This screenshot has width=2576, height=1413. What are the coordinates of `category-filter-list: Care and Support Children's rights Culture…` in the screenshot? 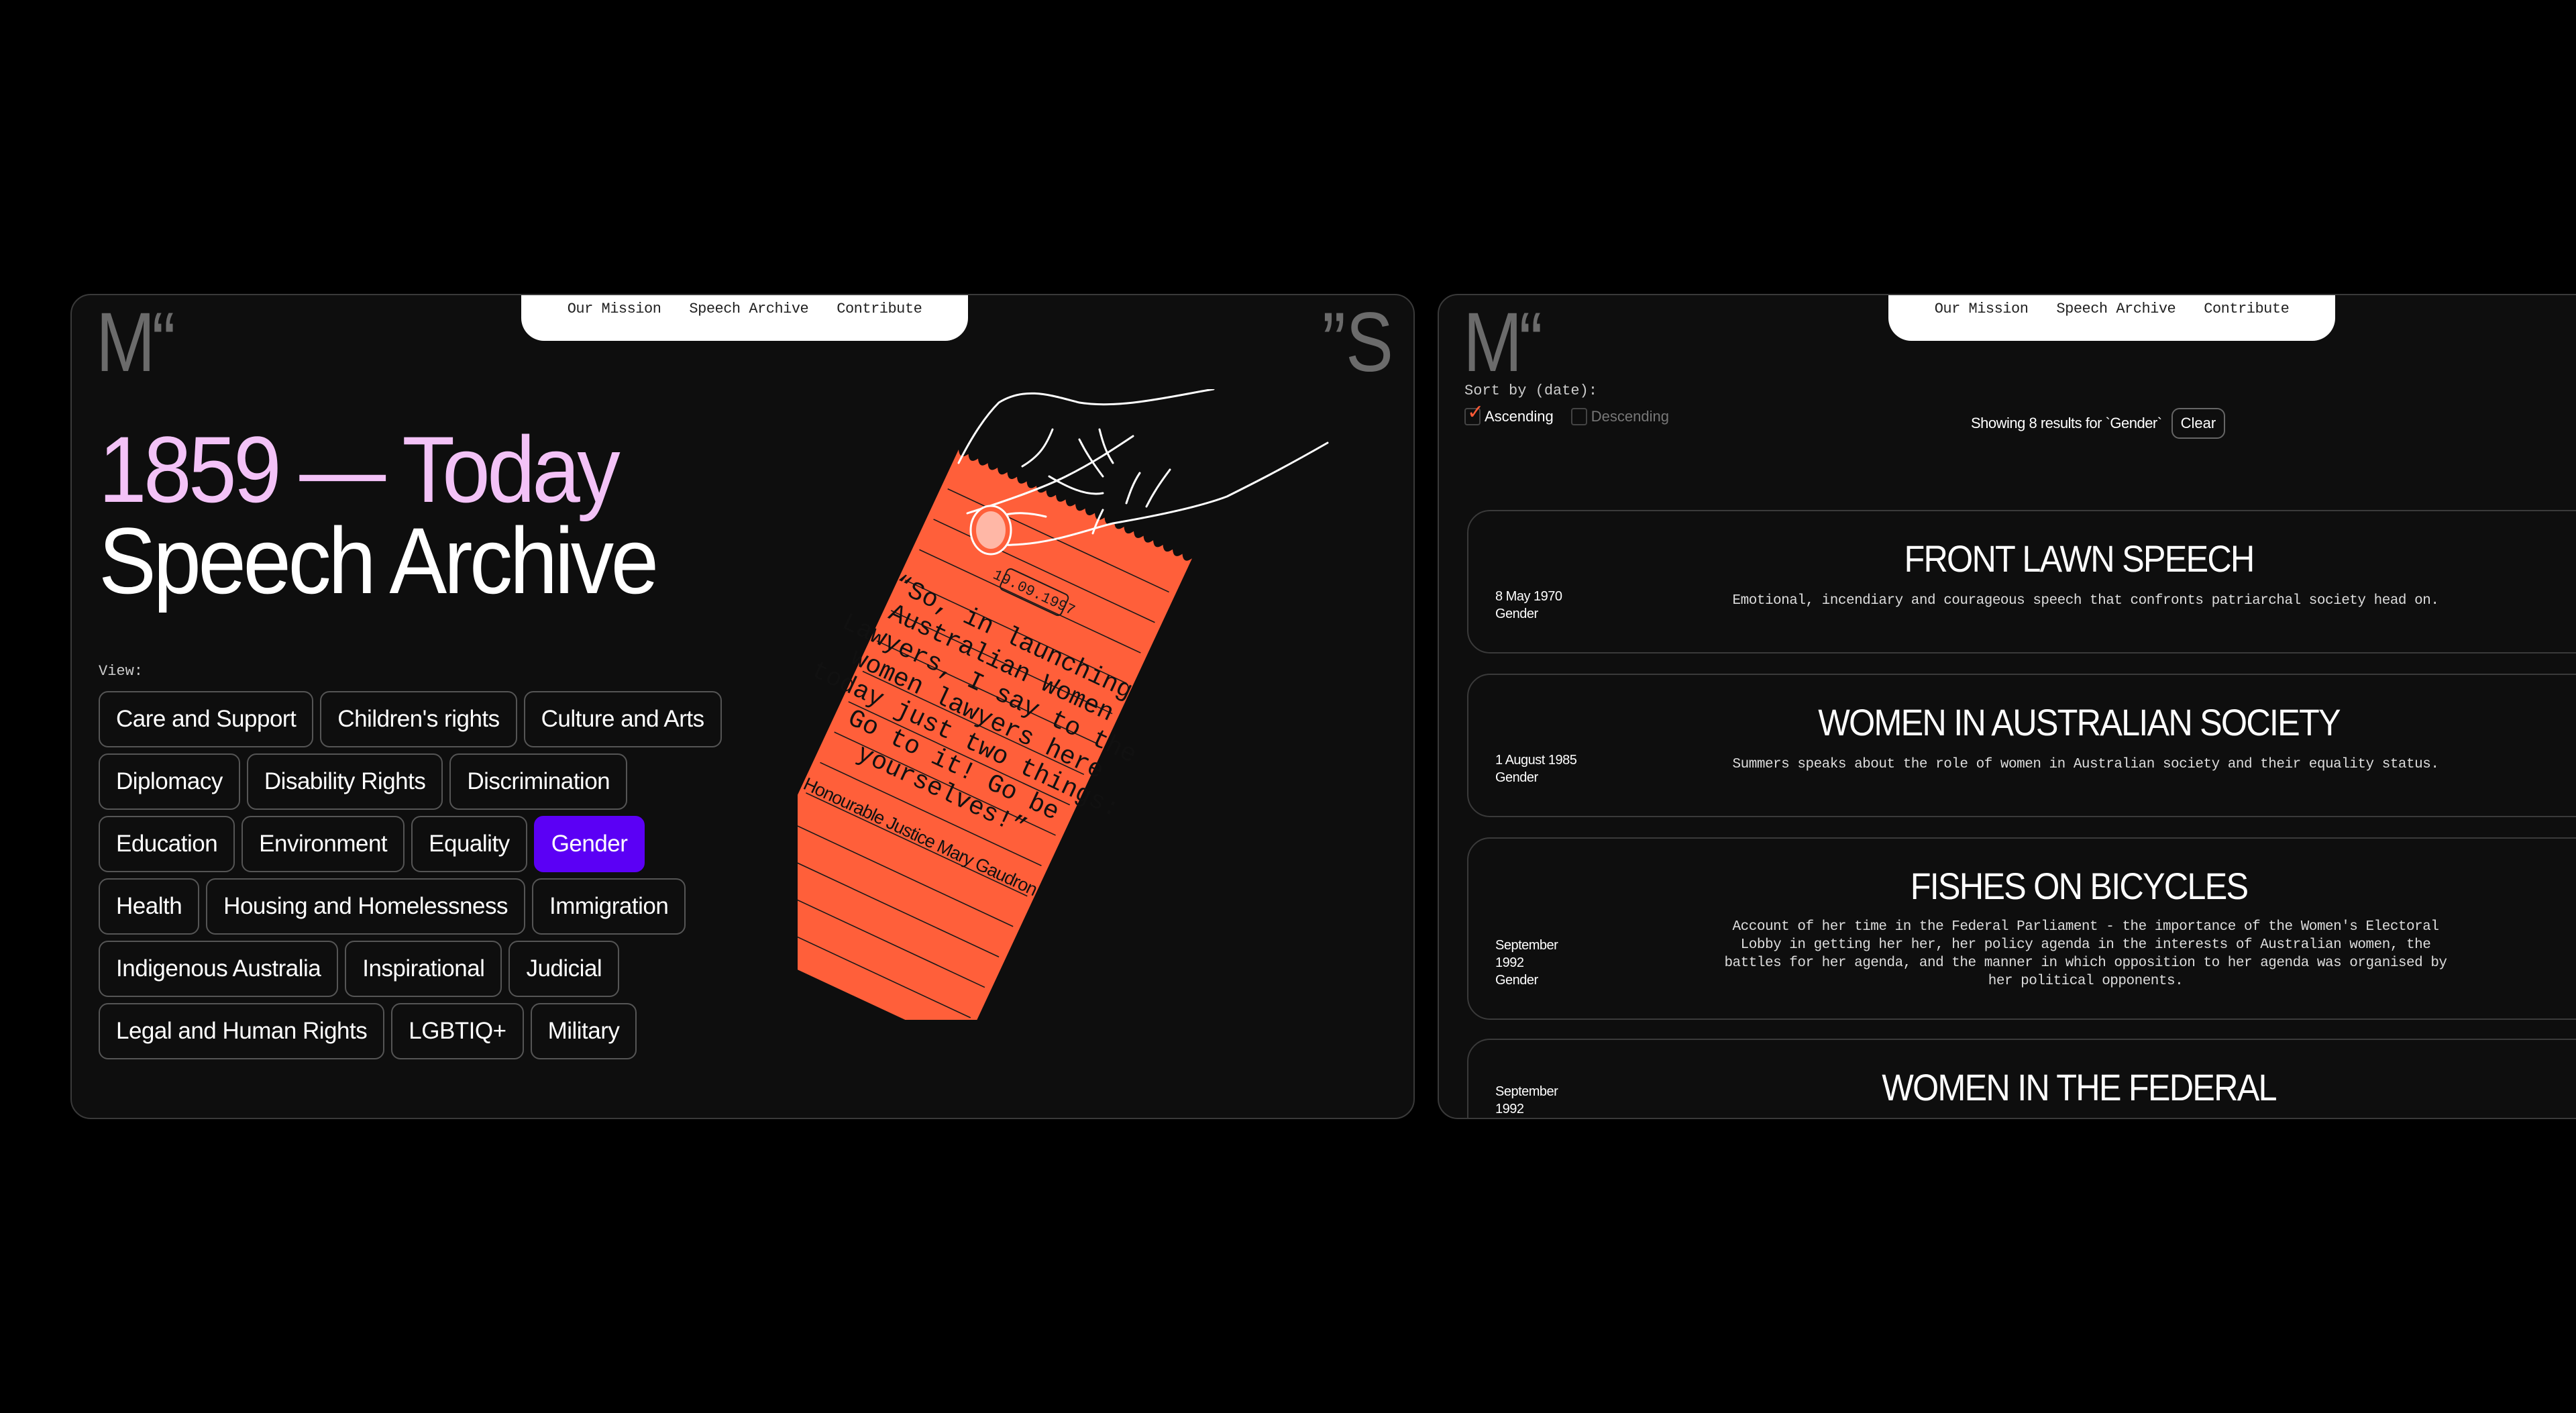 It's located at (417, 875).